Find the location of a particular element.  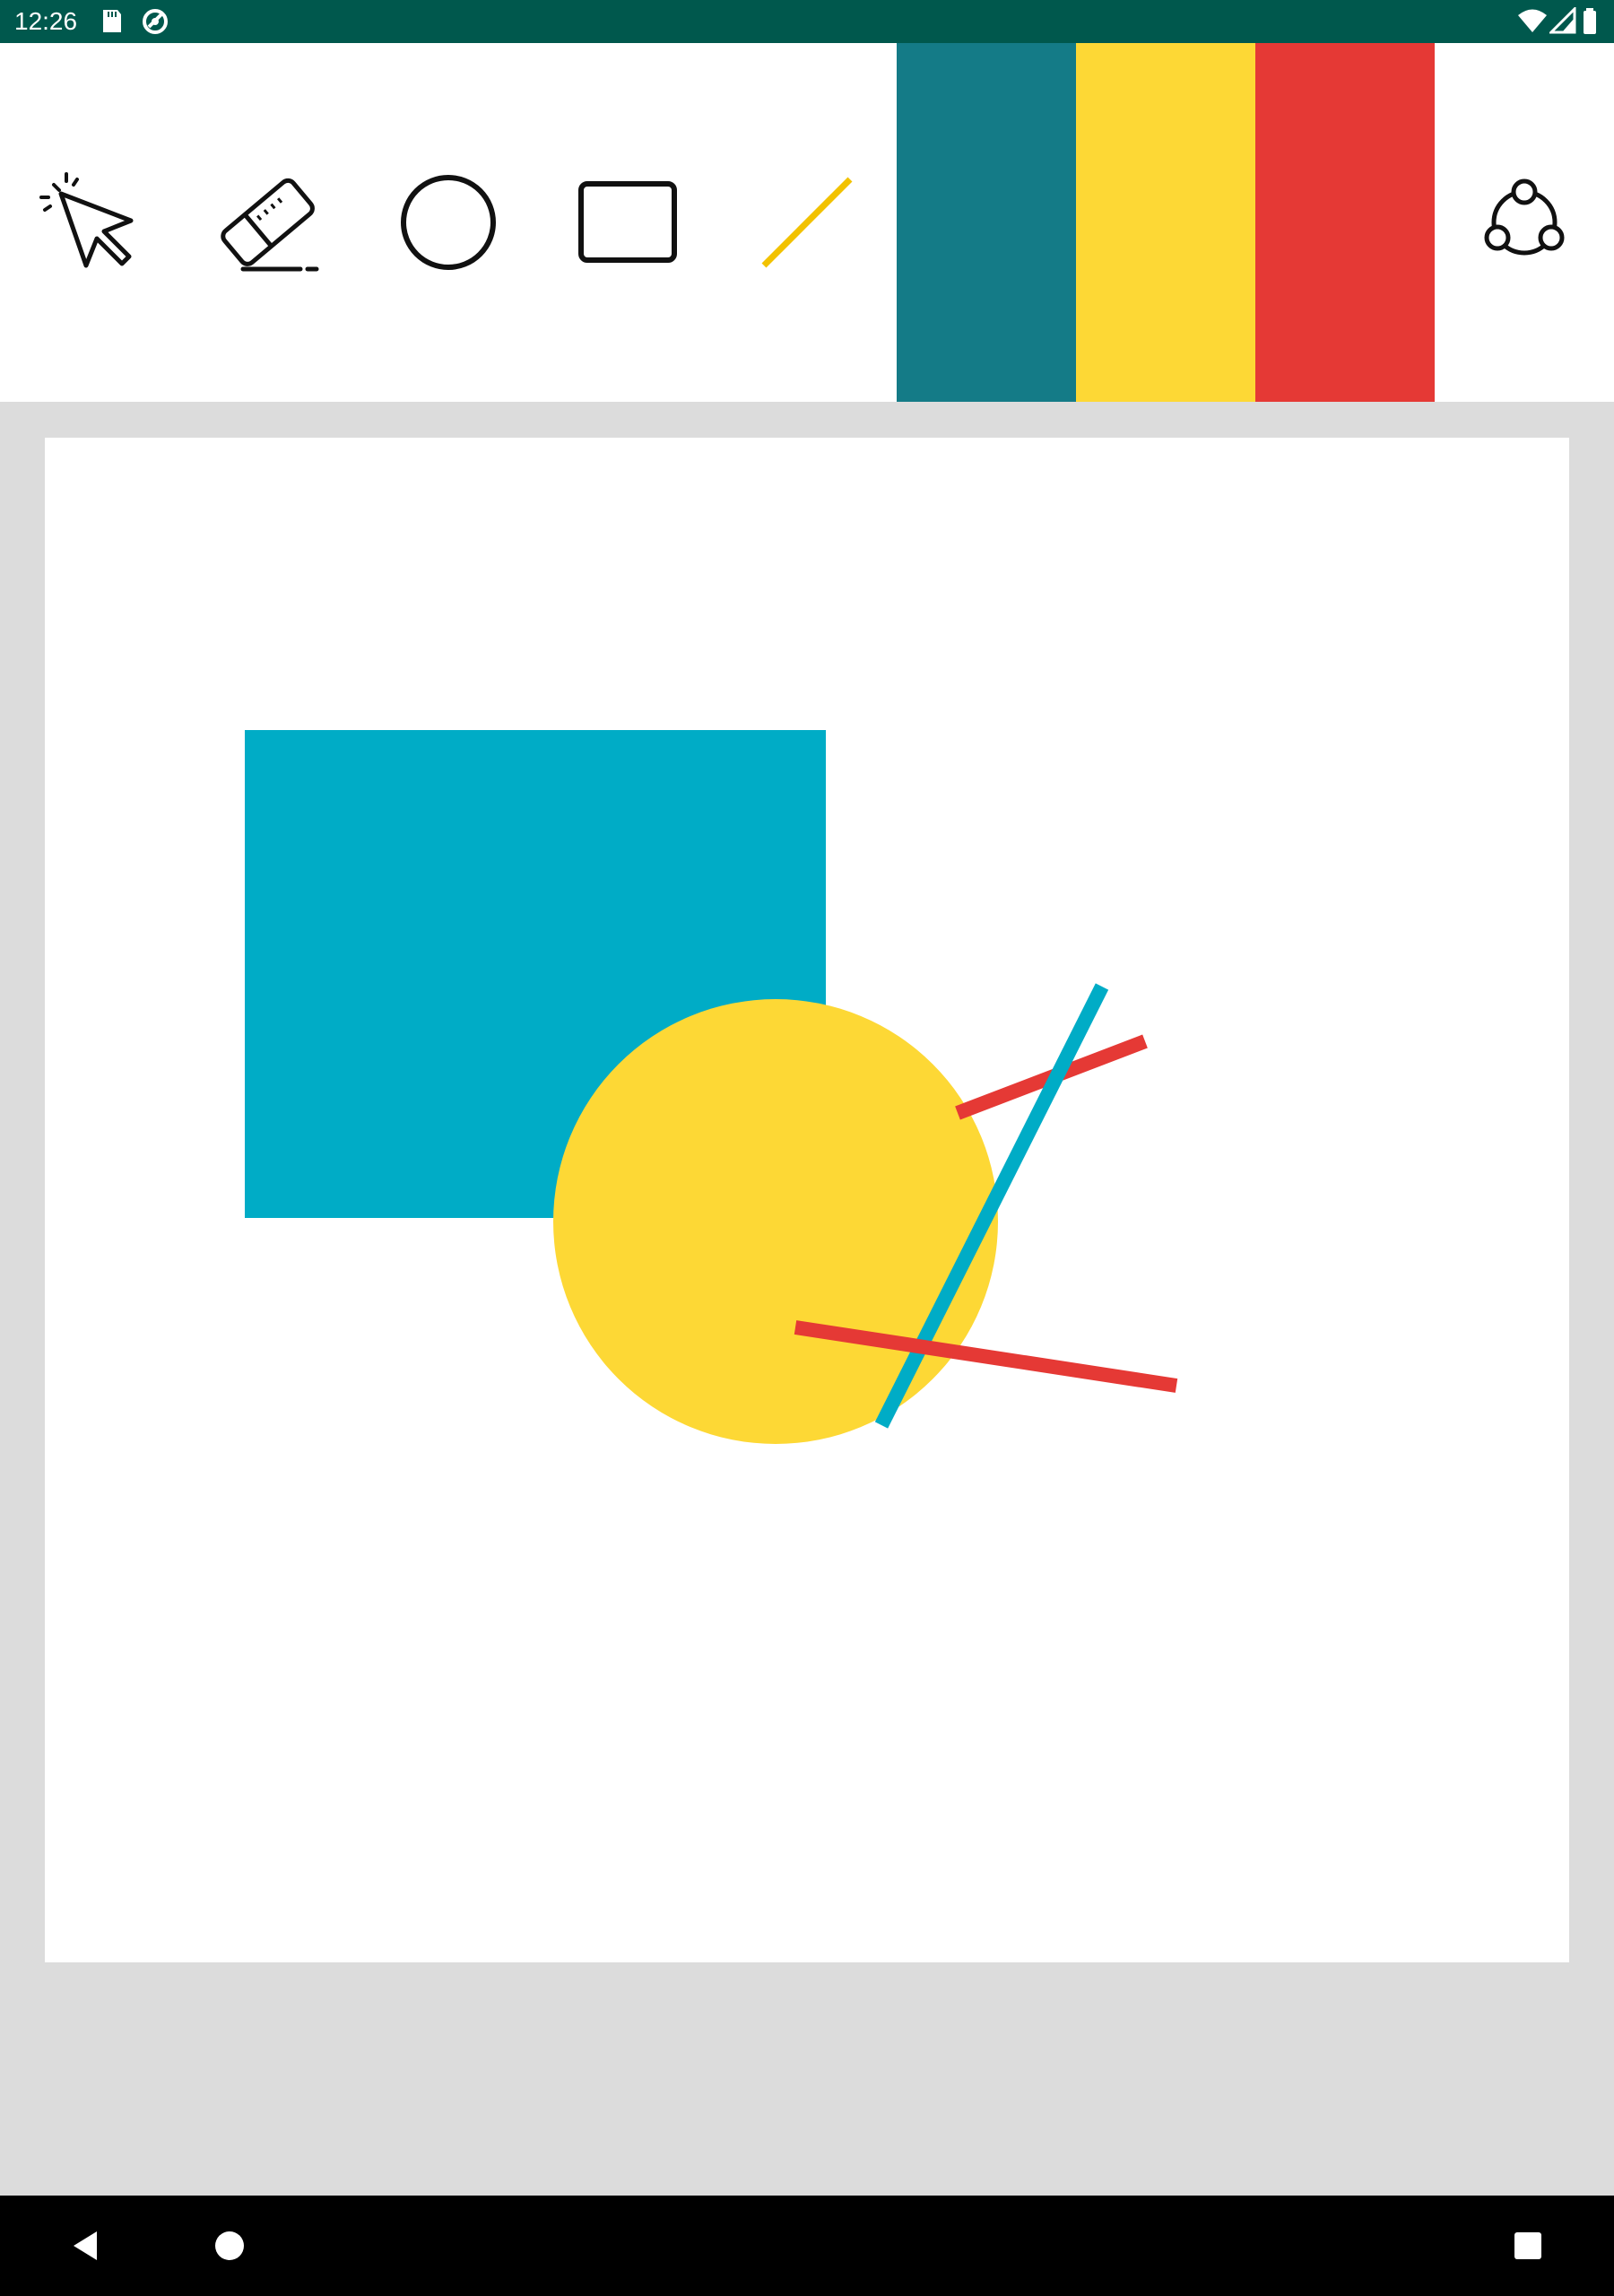

back-icon is located at coordinates (86, 2248).